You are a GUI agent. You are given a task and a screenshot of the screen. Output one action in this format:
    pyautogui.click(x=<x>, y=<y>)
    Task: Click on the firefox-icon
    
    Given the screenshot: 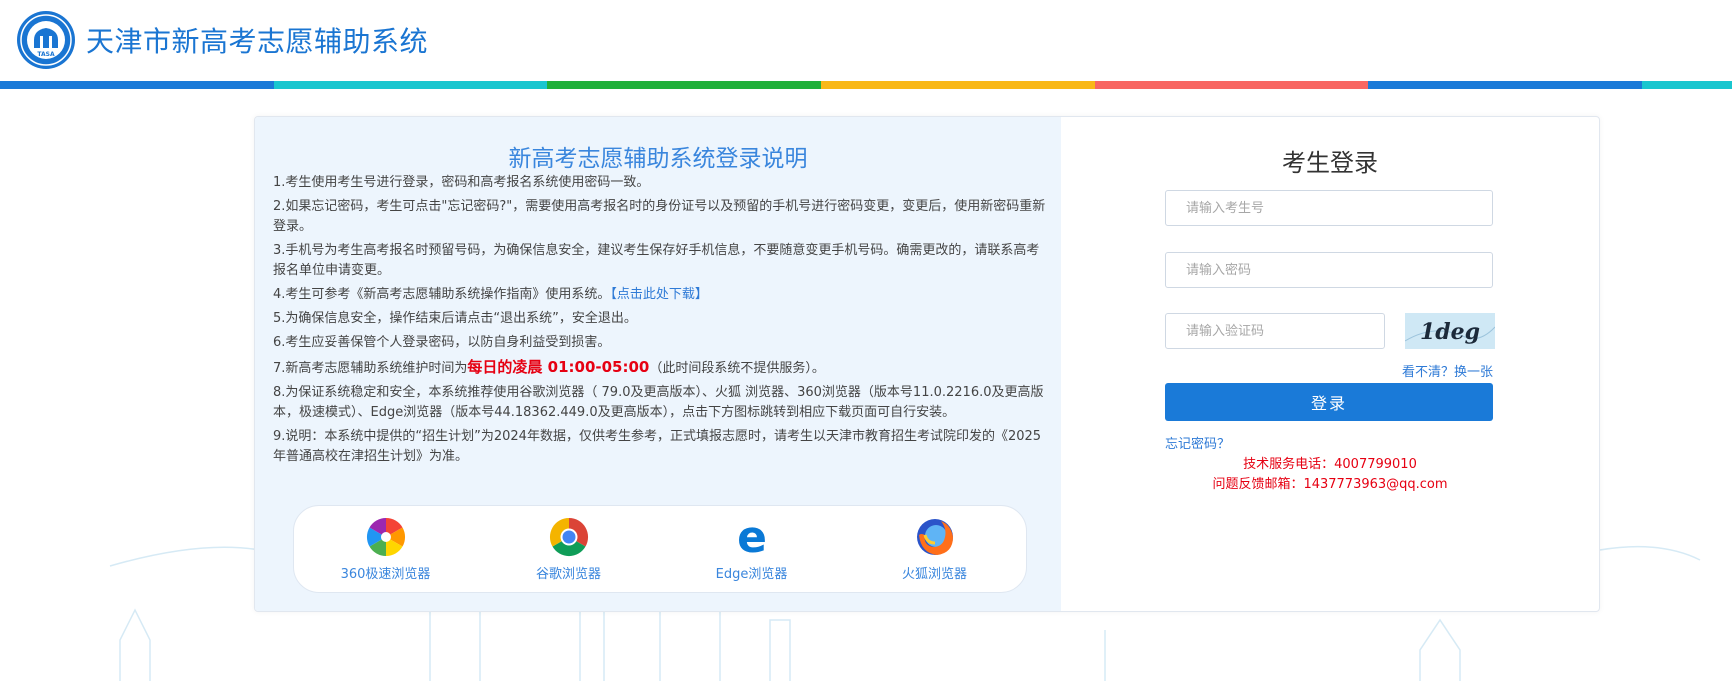 What is the action you would take?
    pyautogui.click(x=934, y=536)
    